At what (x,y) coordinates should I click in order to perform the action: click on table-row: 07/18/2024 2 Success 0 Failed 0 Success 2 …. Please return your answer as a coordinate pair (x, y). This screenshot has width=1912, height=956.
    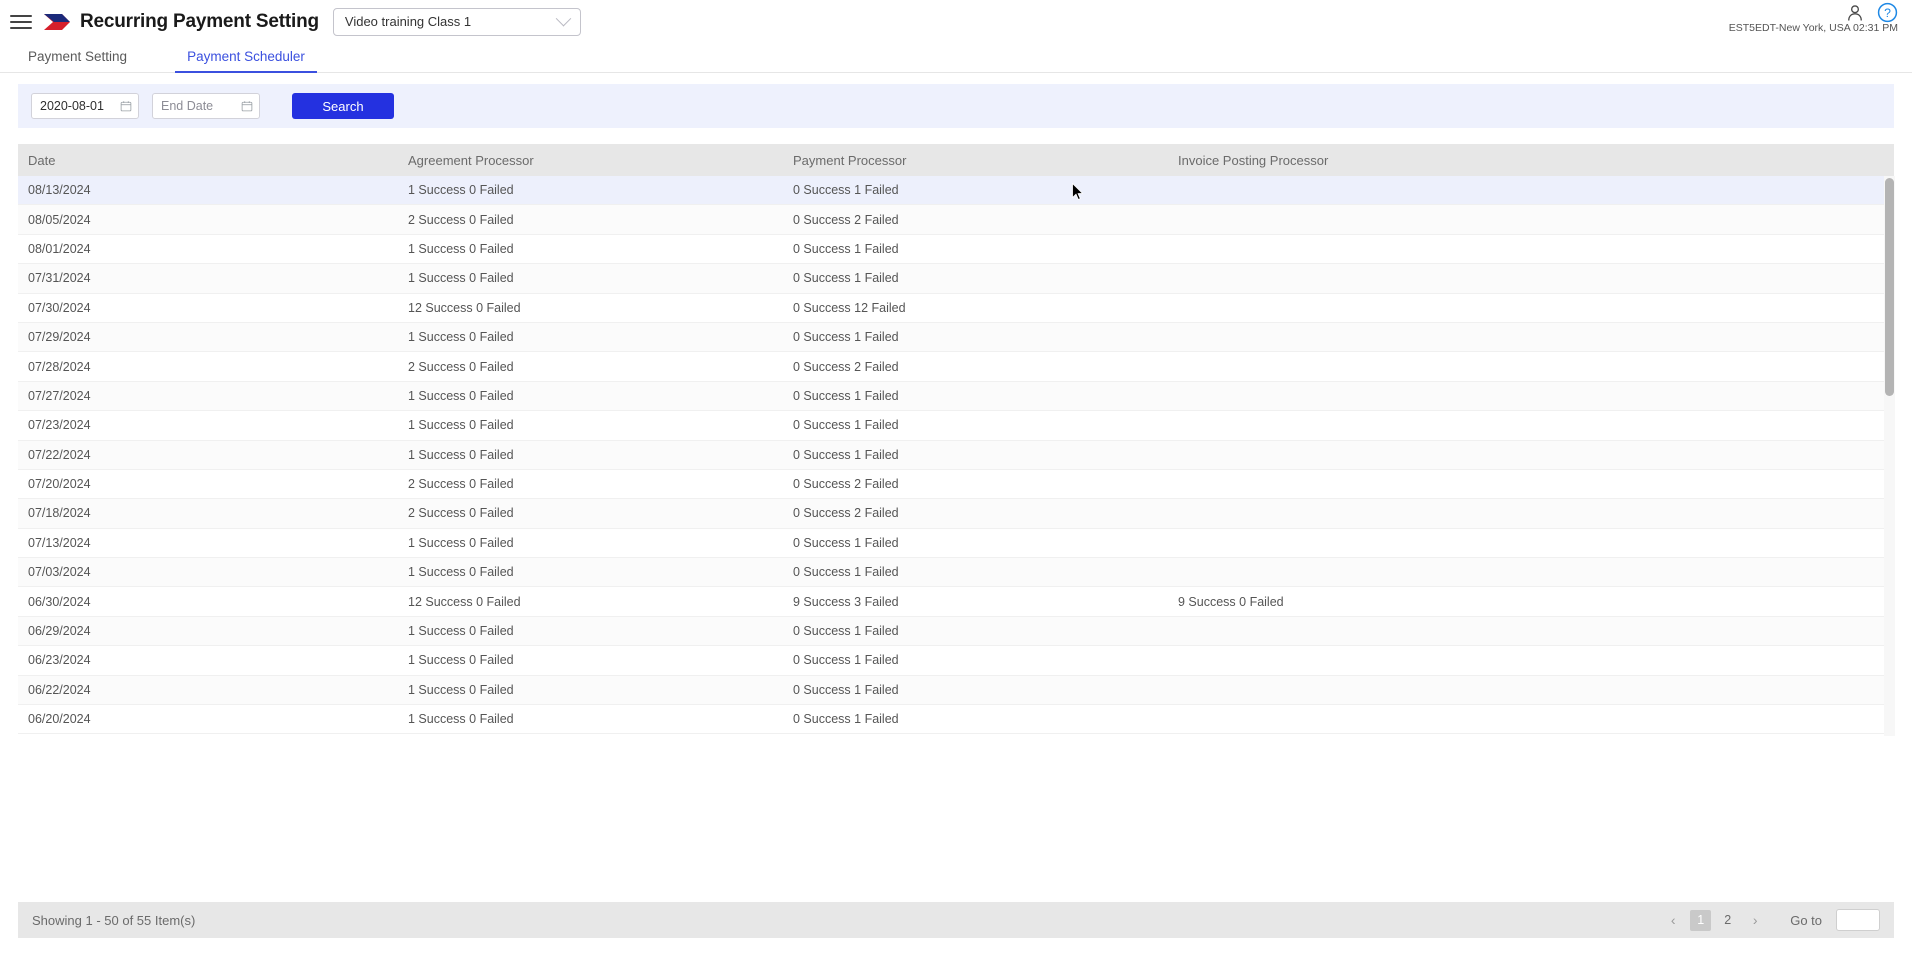
    Looking at the image, I should click on (956, 514).